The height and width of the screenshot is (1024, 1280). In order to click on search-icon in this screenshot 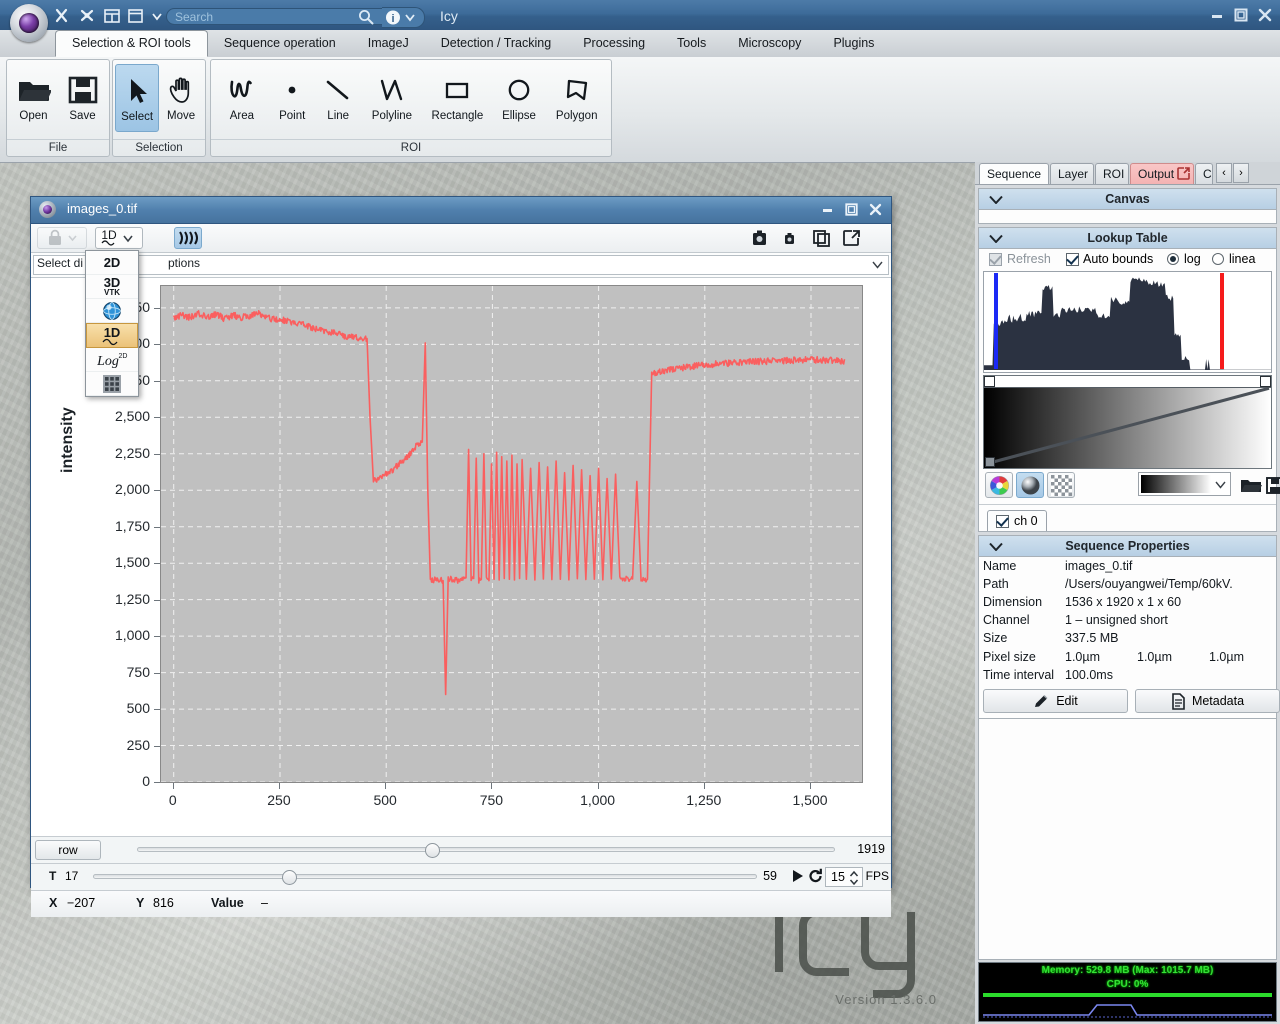, I will do `click(366, 17)`.